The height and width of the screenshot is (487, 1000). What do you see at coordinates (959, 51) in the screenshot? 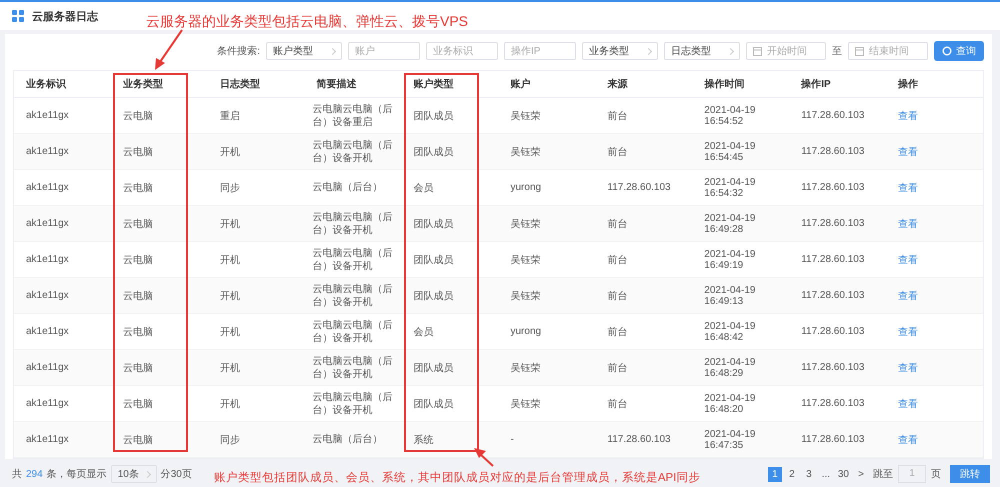
I see `search-button: 查询` at bounding box center [959, 51].